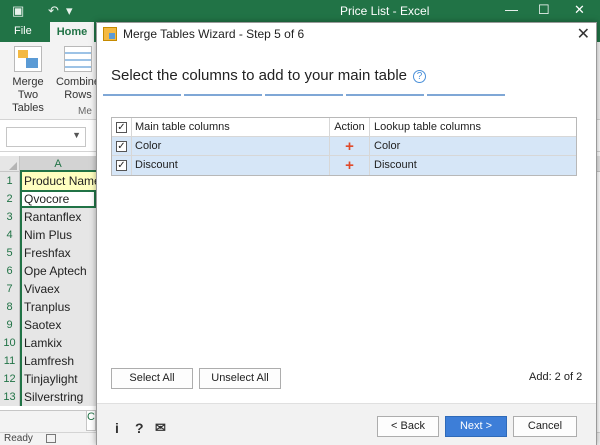 This screenshot has height=445, width=600. Describe the element at coordinates (428, 127) in the screenshot. I see `header-lookup-columns: Lookup table columns` at that location.